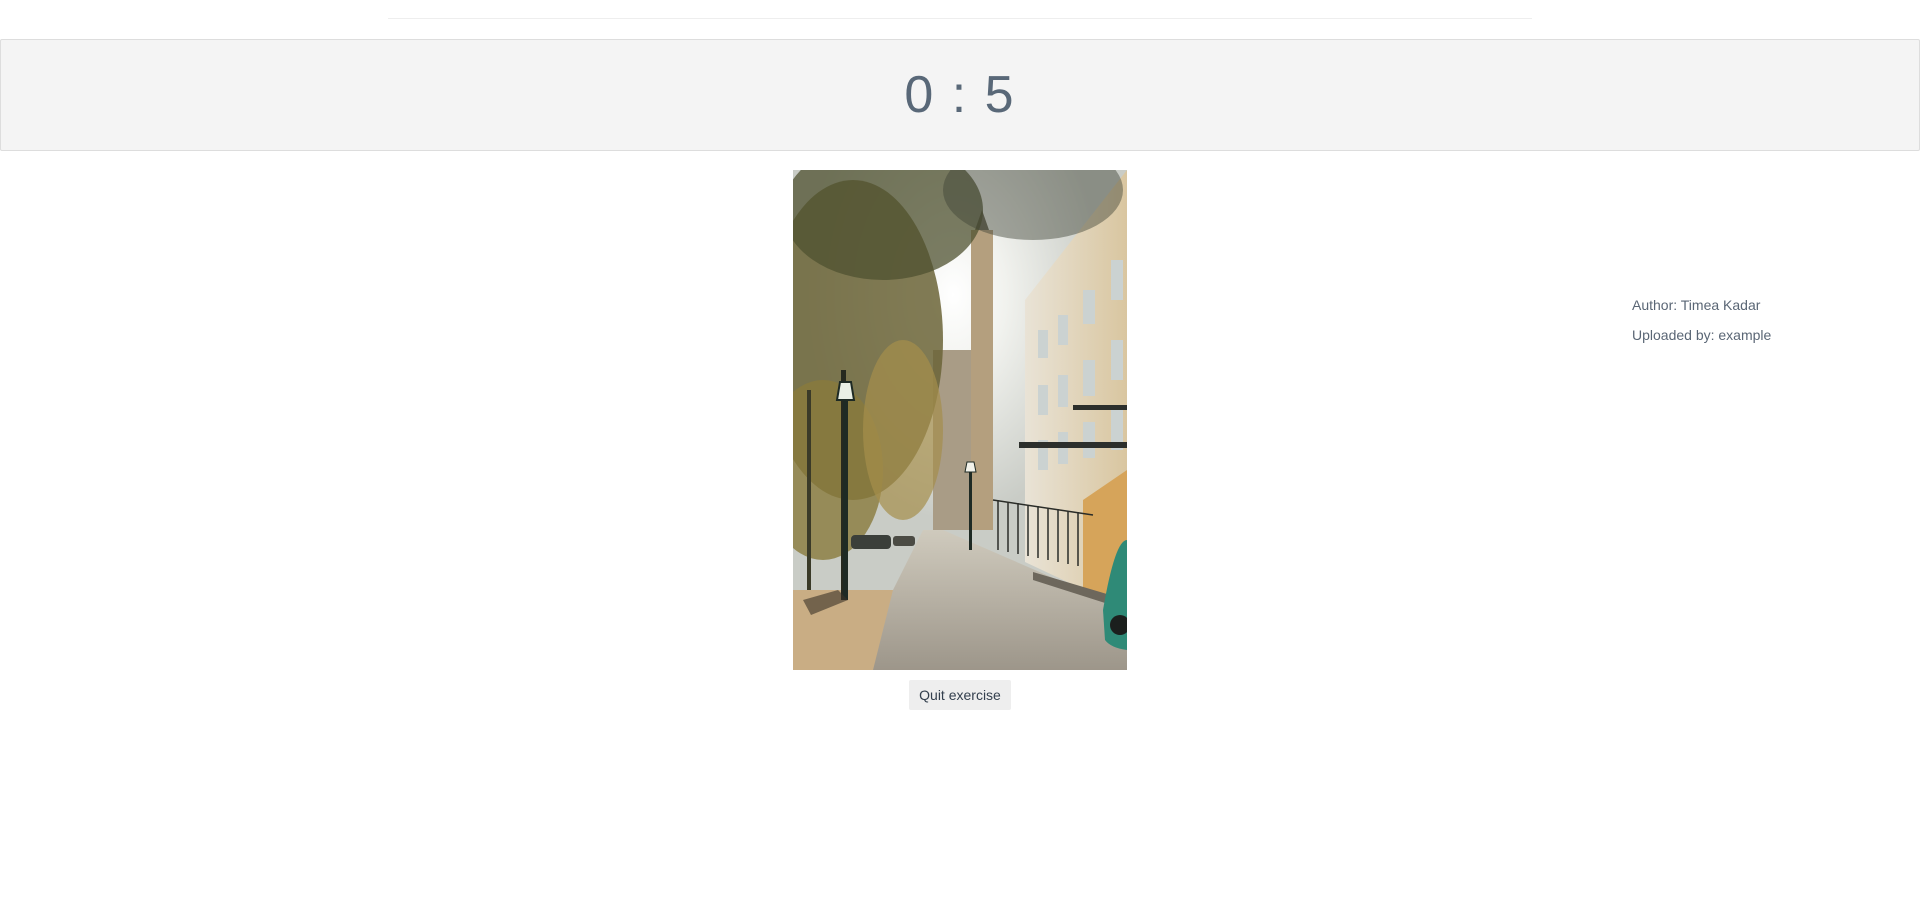 This screenshot has width=1920, height=914. I want to click on uploaded-by-label: Uploaded by: example, so click(1702, 335).